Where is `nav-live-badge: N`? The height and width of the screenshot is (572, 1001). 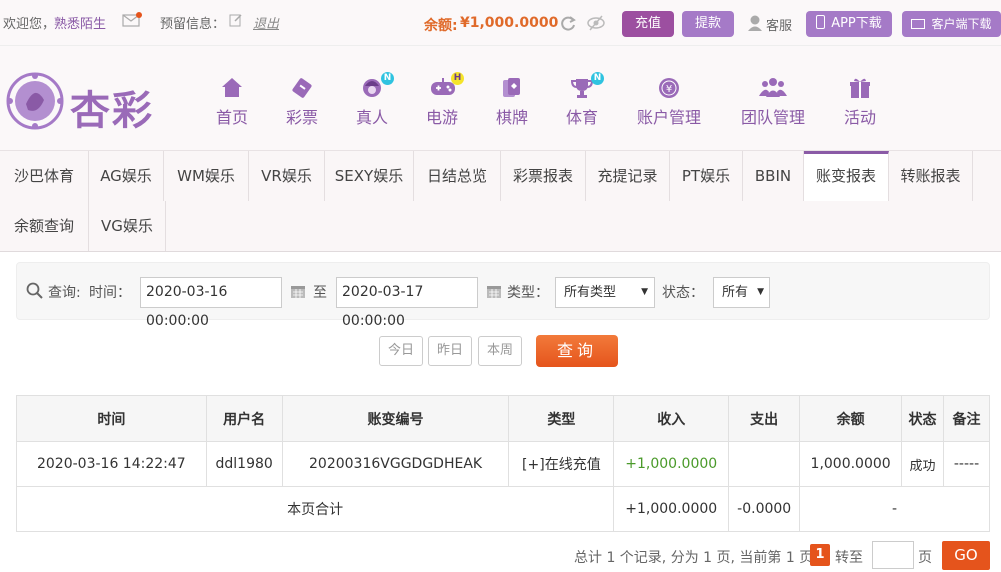
nav-live-badge: N is located at coordinates (387, 78).